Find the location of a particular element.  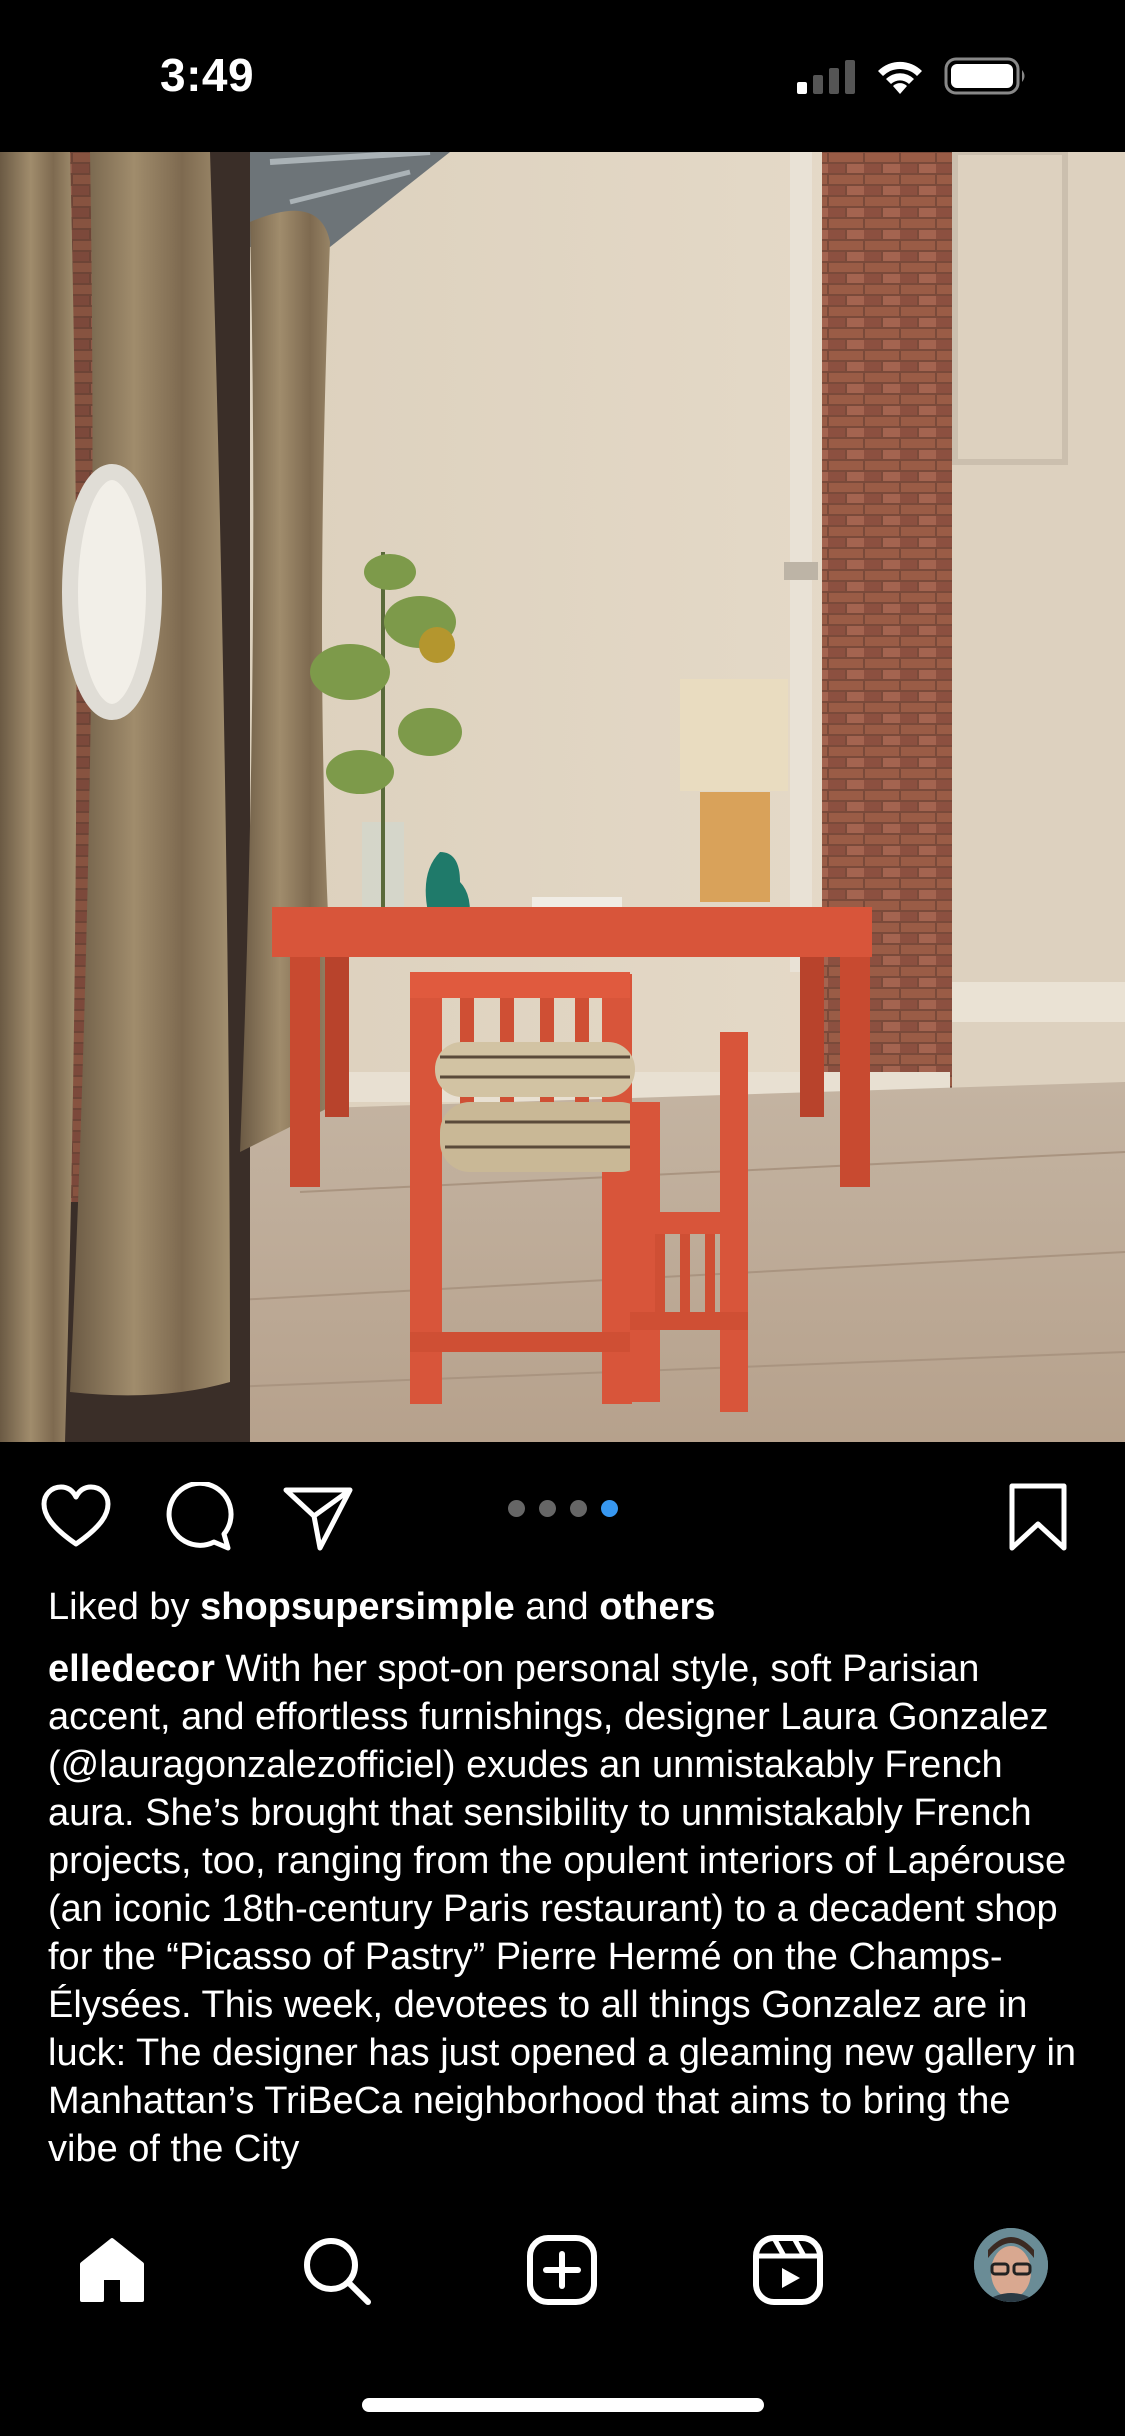

likes-line: Liked by shopsupersimple and others is located at coordinates (381, 1607).